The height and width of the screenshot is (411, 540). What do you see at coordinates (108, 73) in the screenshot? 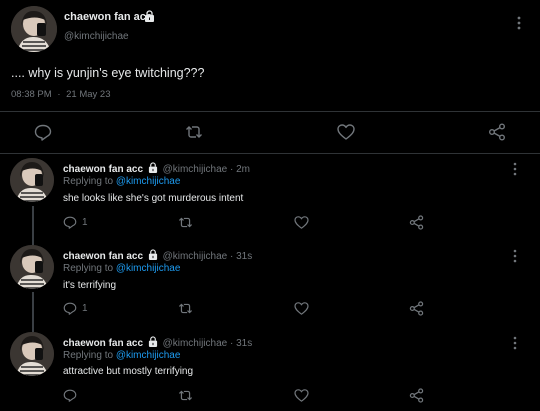
I see `tweet-text: .... why is yunjin's eye twitching???` at bounding box center [108, 73].